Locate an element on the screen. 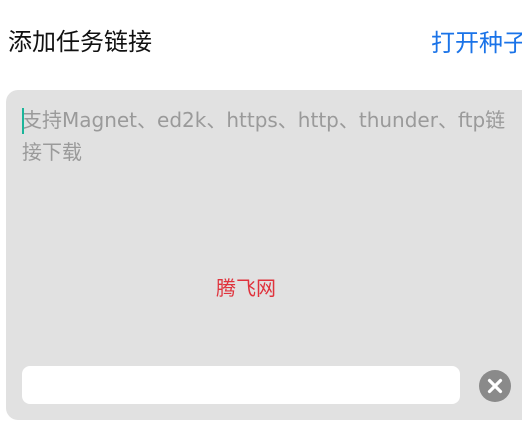 The height and width of the screenshot is (425, 522). close-circle-icon is located at coordinates (495, 386).